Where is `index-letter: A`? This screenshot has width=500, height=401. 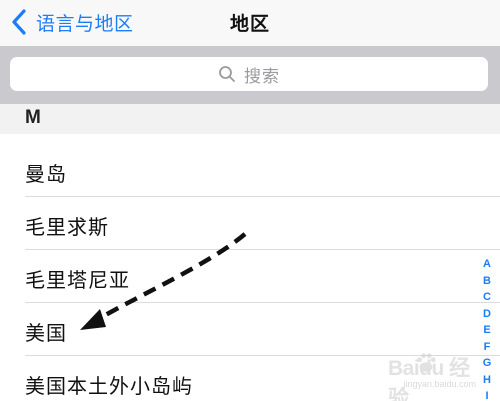 index-letter: A is located at coordinates (487, 264).